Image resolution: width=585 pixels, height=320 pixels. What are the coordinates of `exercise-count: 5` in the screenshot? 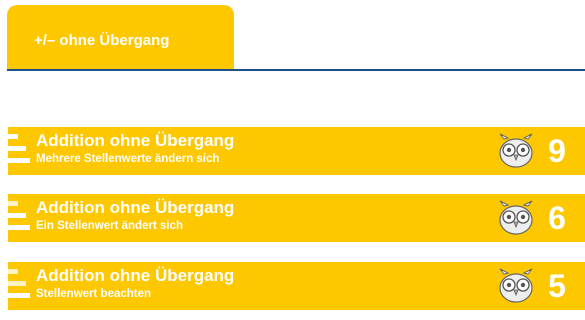 It's located at (557, 286).